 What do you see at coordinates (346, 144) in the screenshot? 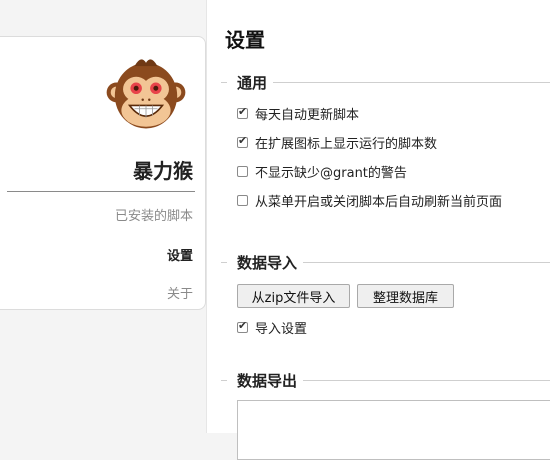
I see `show-badge-label: 在扩展图标上显示运行的脚本数` at bounding box center [346, 144].